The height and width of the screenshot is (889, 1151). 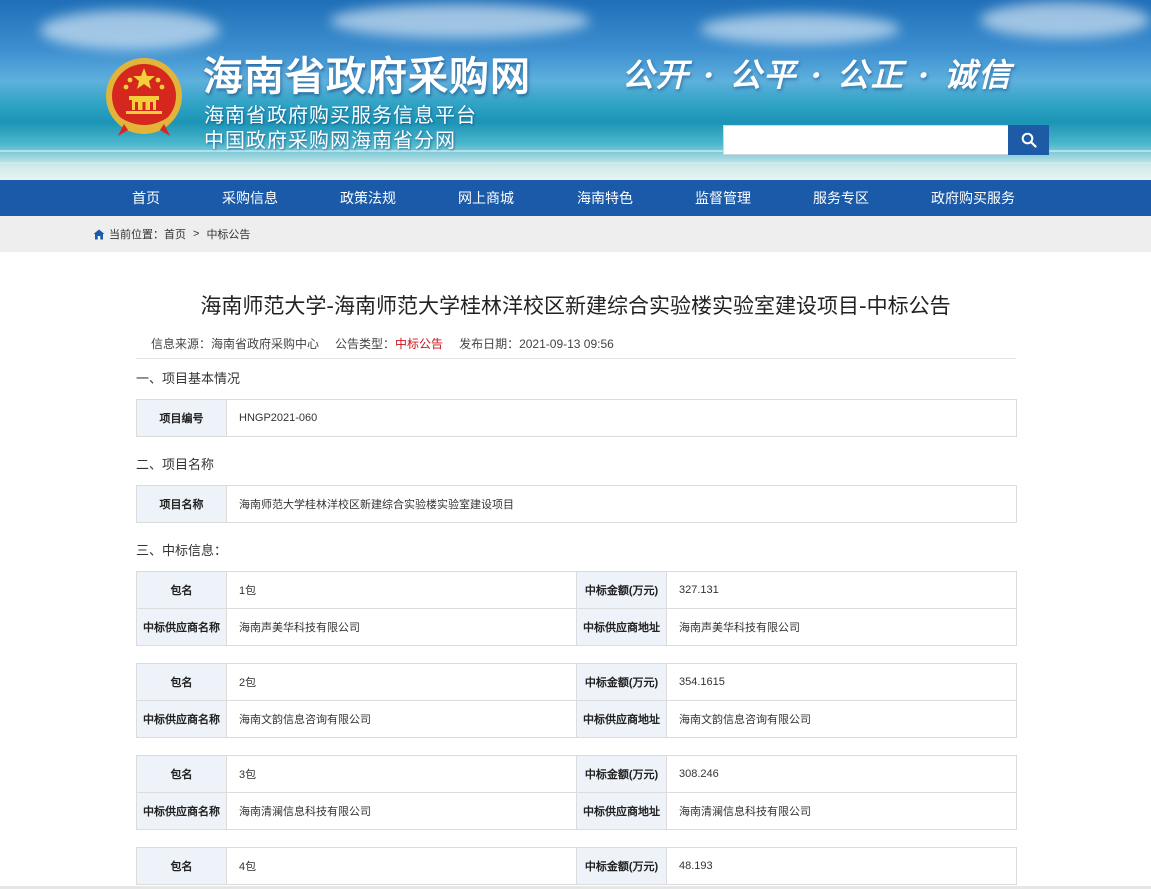 I want to click on table-row: 包名 4包 中标金额(万元) 48.193, so click(x=576, y=866).